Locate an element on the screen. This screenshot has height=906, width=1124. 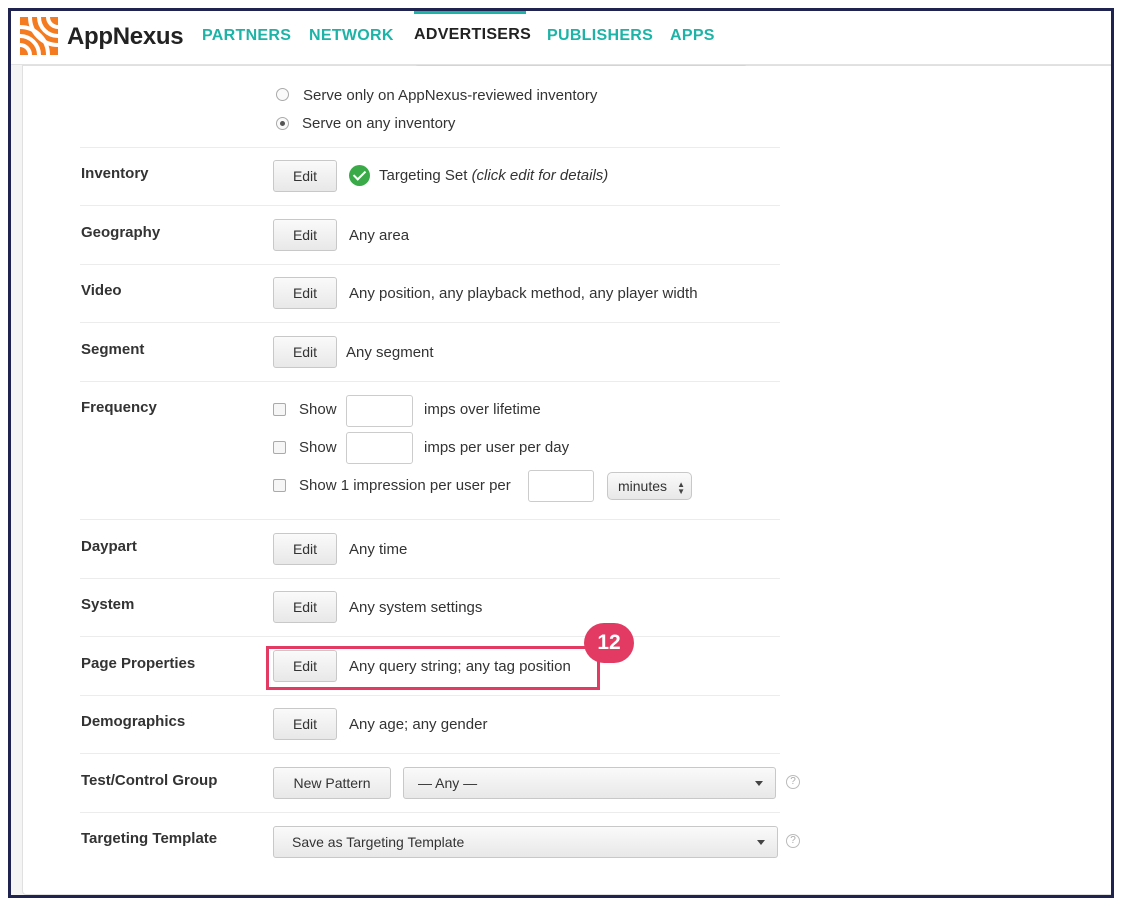
system-value: Any system settings is located at coordinates (416, 607).